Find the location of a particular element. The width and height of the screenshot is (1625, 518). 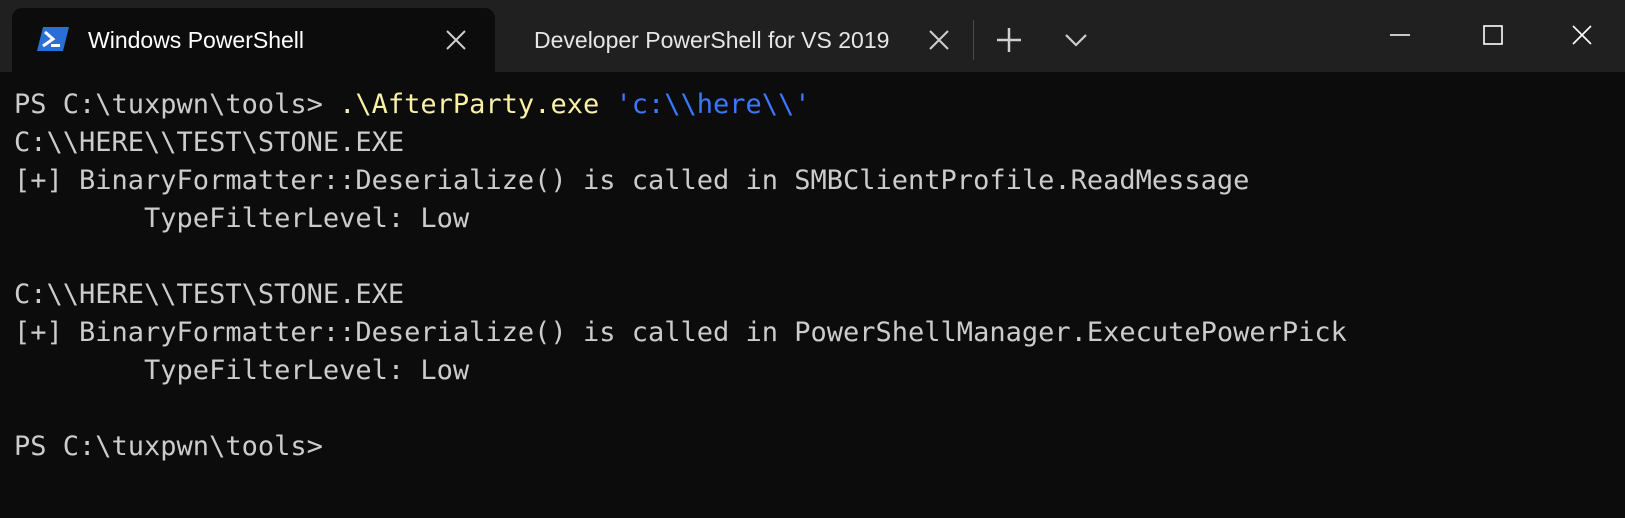

final-prompt: PS C:\tuxpwn\tools> is located at coordinates (168, 446).